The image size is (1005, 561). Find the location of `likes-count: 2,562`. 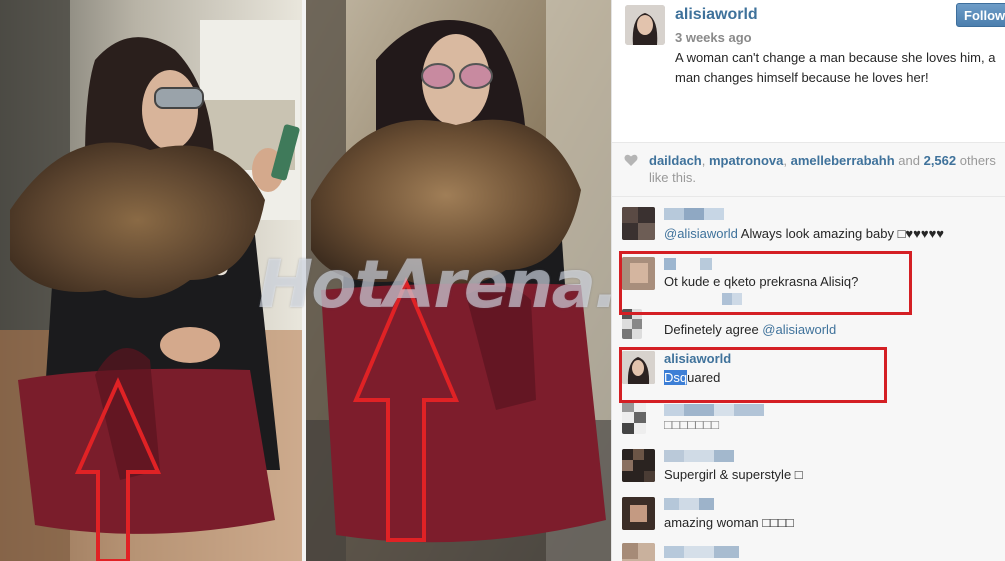

likes-count: 2,562 is located at coordinates (940, 160).